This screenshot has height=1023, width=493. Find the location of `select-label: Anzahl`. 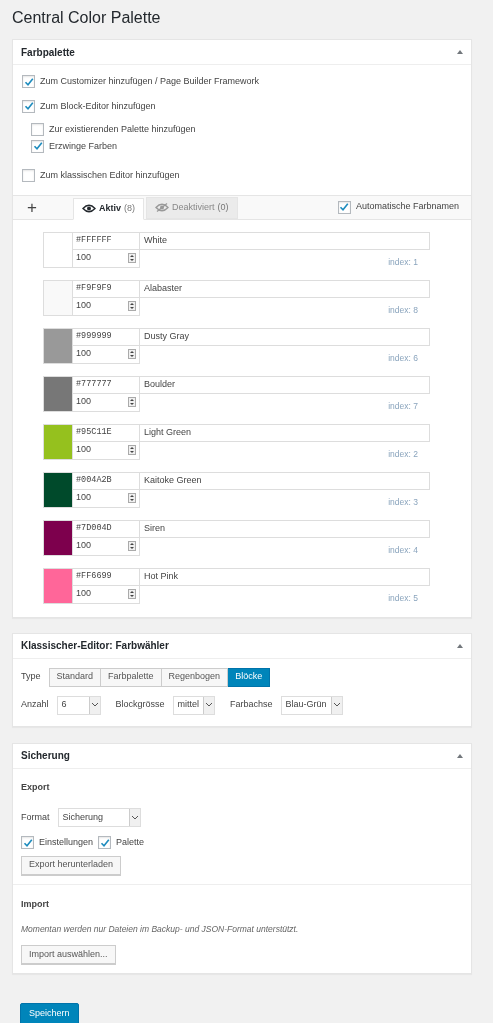

select-label: Anzahl is located at coordinates (35, 705).